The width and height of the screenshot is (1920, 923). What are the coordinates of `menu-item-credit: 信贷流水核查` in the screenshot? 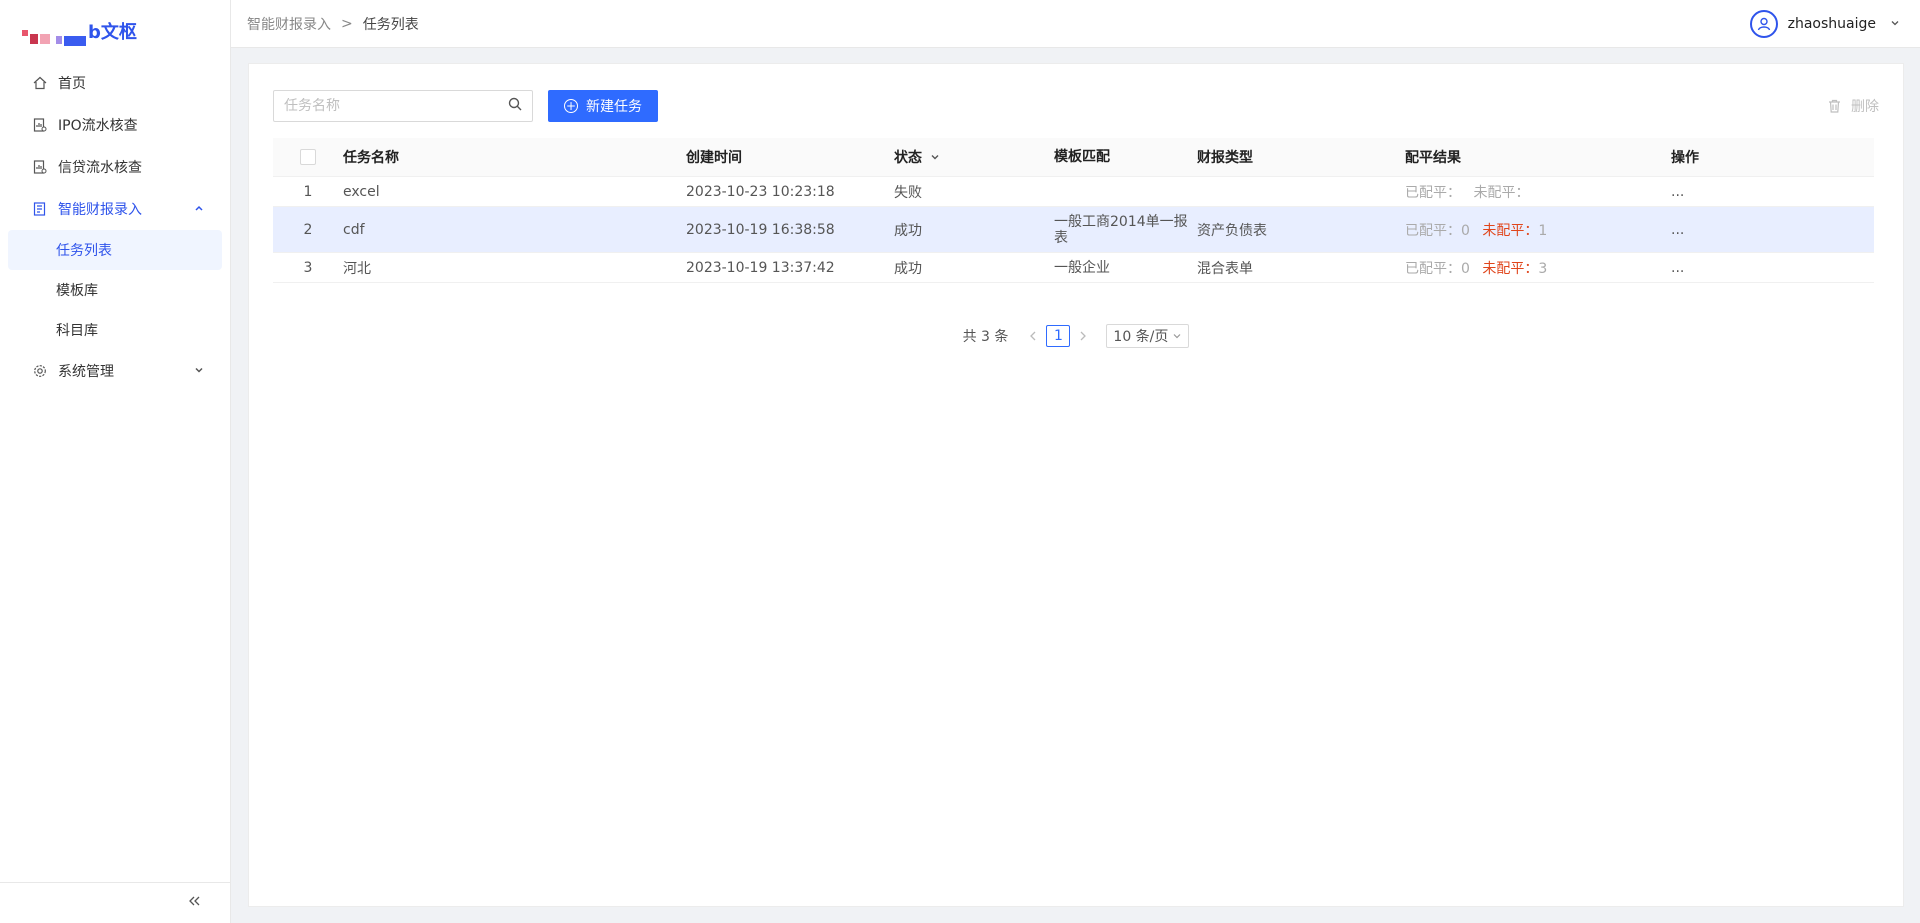 It's located at (115, 167).